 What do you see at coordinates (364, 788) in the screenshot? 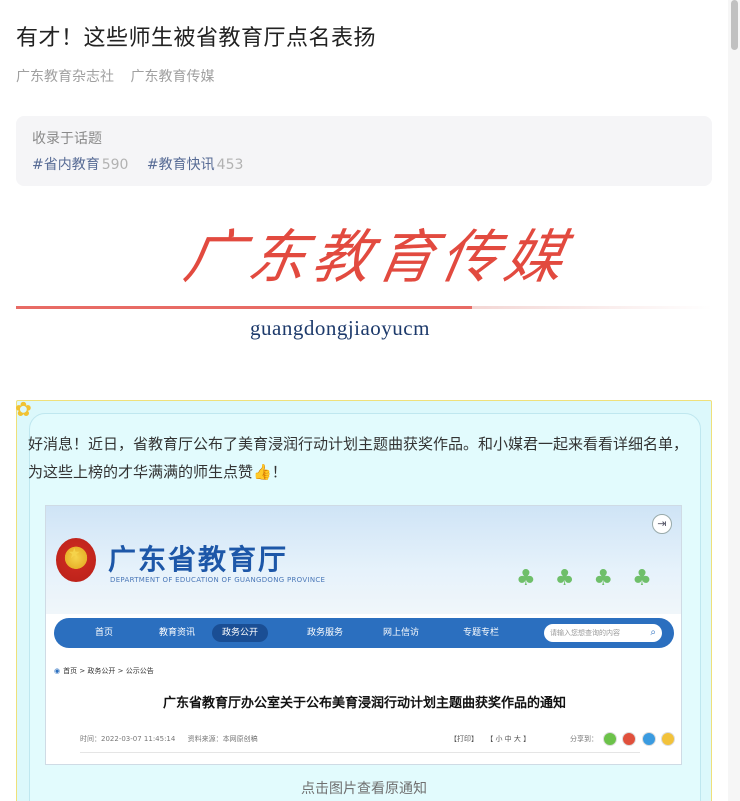
I see `image-caption: 点击图片查看原通知` at bounding box center [364, 788].